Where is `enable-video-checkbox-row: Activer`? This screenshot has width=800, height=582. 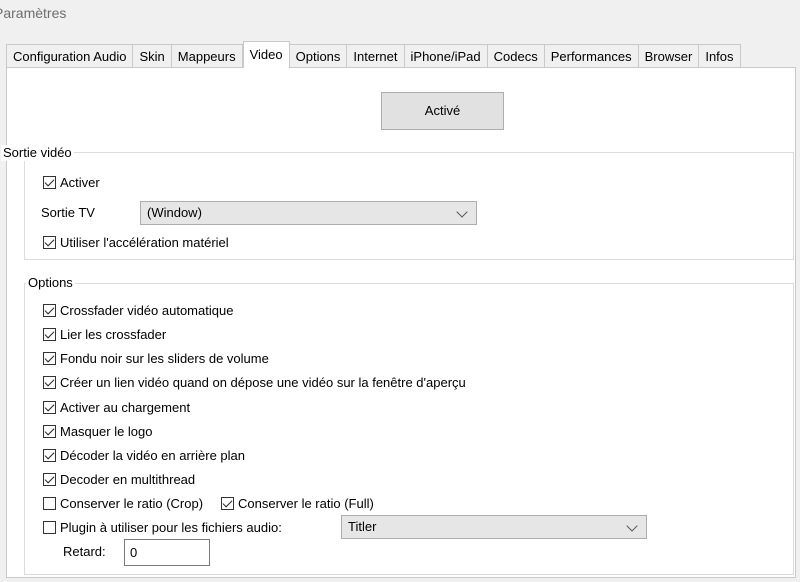
enable-video-checkbox-row: Activer is located at coordinates (71, 182).